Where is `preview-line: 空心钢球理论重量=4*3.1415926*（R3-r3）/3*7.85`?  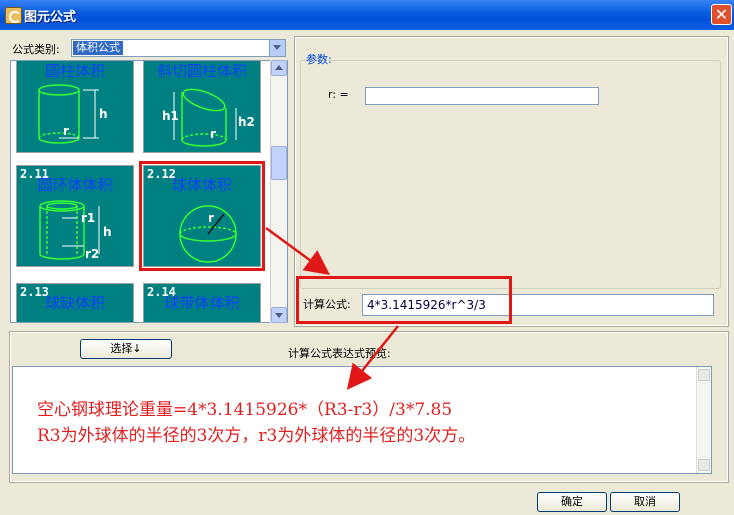 preview-line: 空心钢球理论重量=4*3.1415926*（R3-r3）/3*7.85 is located at coordinates (245, 410).